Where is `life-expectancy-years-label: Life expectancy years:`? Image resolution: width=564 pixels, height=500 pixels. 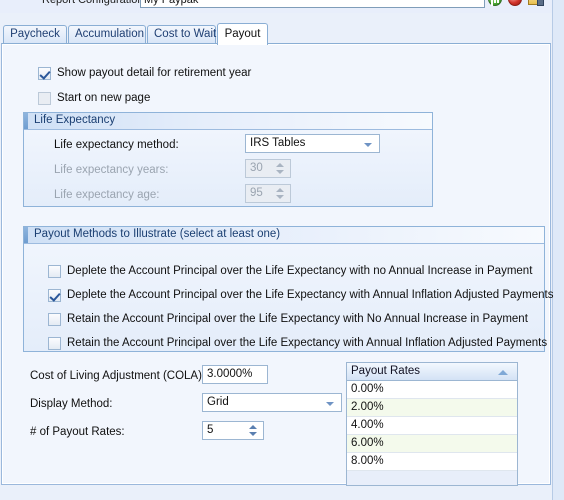 life-expectancy-years-label: Life expectancy years: is located at coordinates (111, 170).